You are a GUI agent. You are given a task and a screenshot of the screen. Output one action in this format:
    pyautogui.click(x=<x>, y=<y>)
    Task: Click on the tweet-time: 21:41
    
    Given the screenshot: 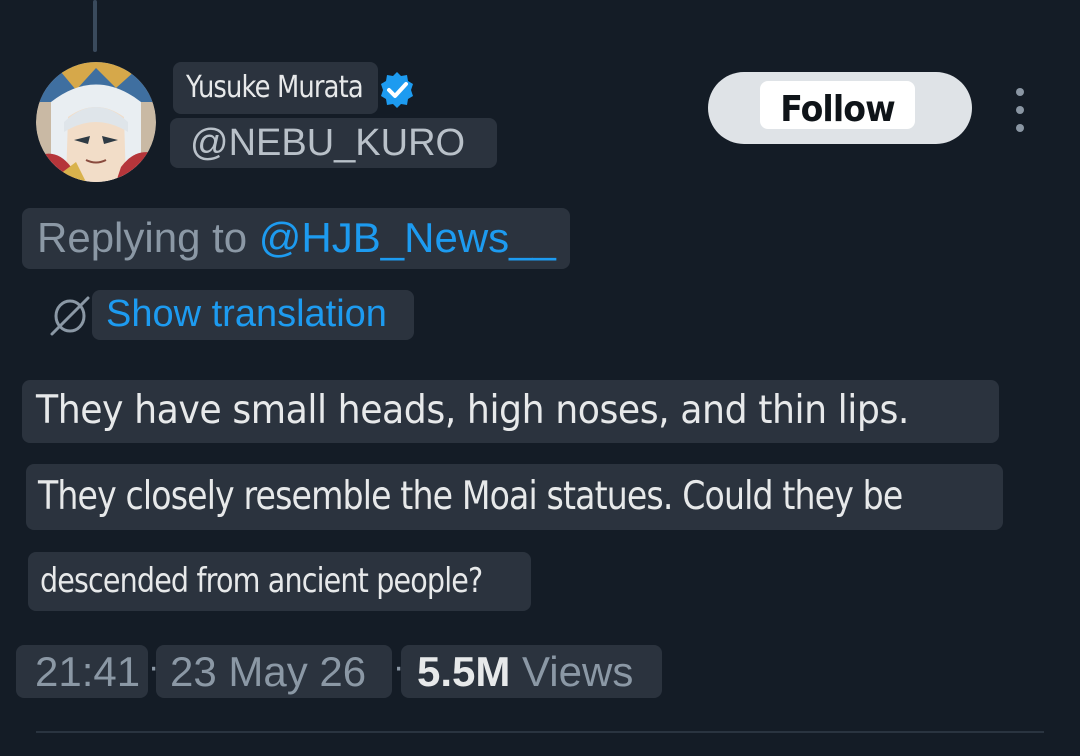 What is the action you would take?
    pyautogui.click(x=87, y=672)
    